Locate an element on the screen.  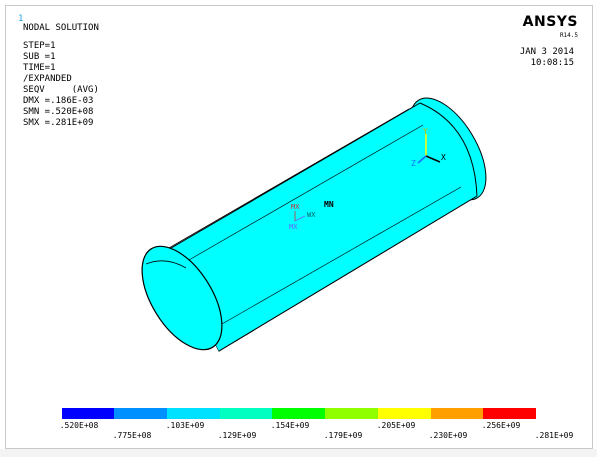
bottom-strip is located at coordinates (298, 453).